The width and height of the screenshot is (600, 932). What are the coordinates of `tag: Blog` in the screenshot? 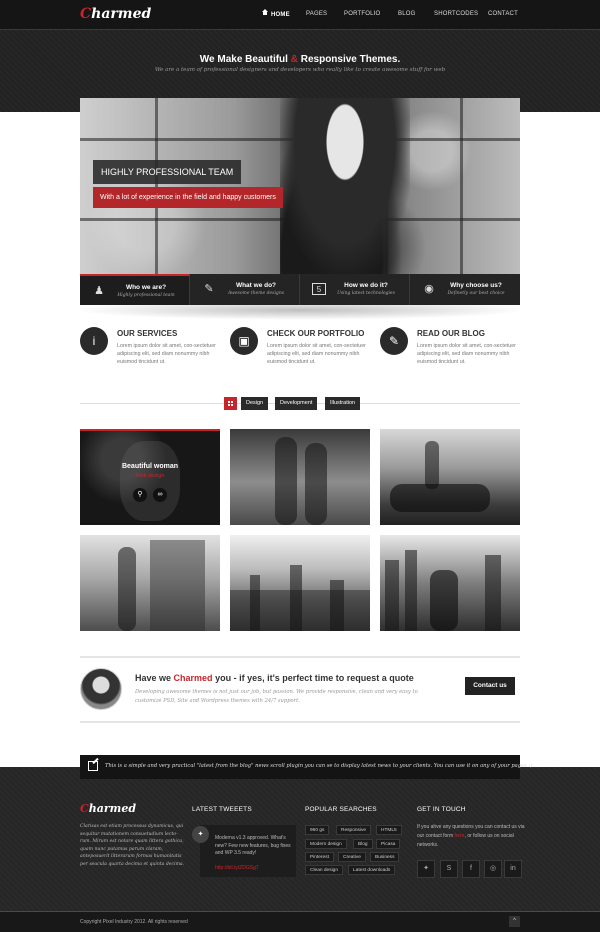 It's located at (363, 844).